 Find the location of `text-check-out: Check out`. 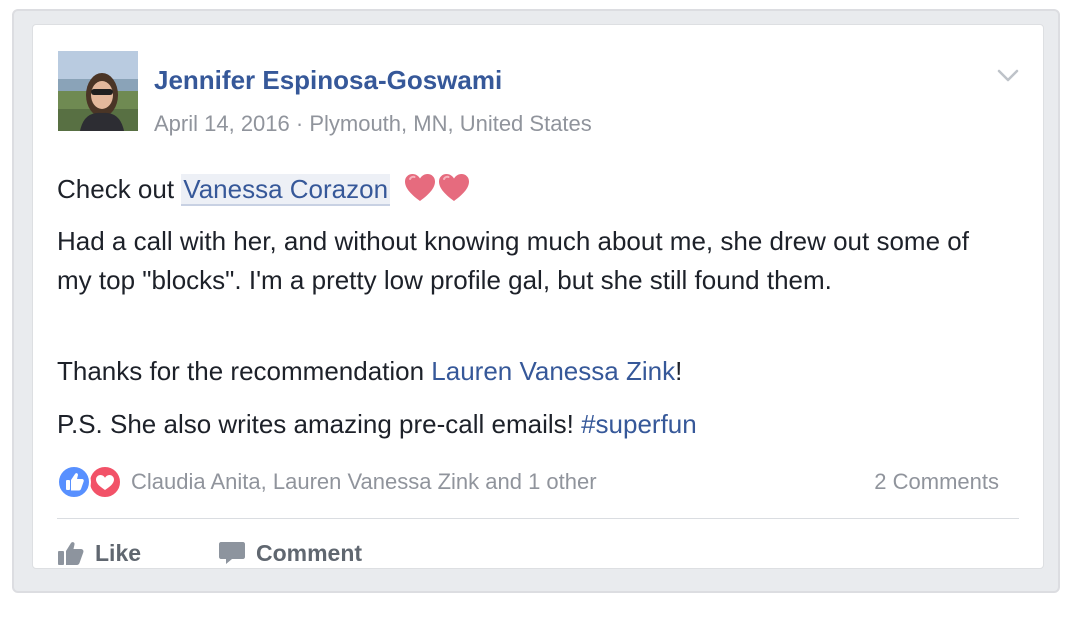

text-check-out: Check out is located at coordinates (119, 189).